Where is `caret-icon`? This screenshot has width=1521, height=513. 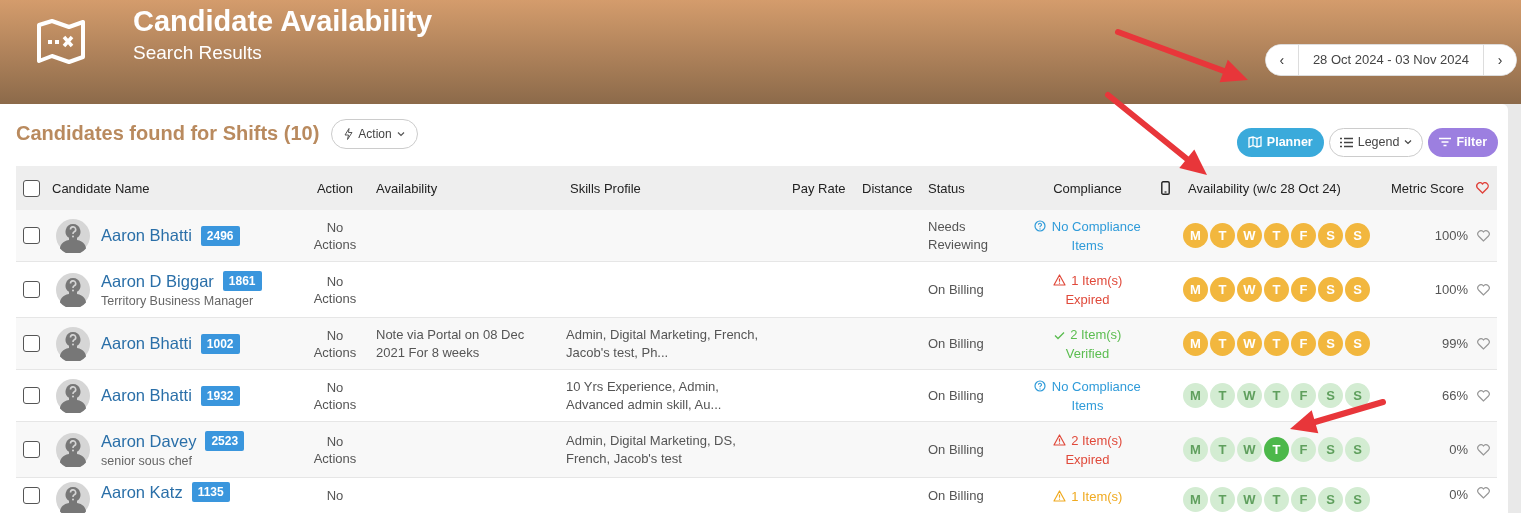 caret-icon is located at coordinates (1408, 142).